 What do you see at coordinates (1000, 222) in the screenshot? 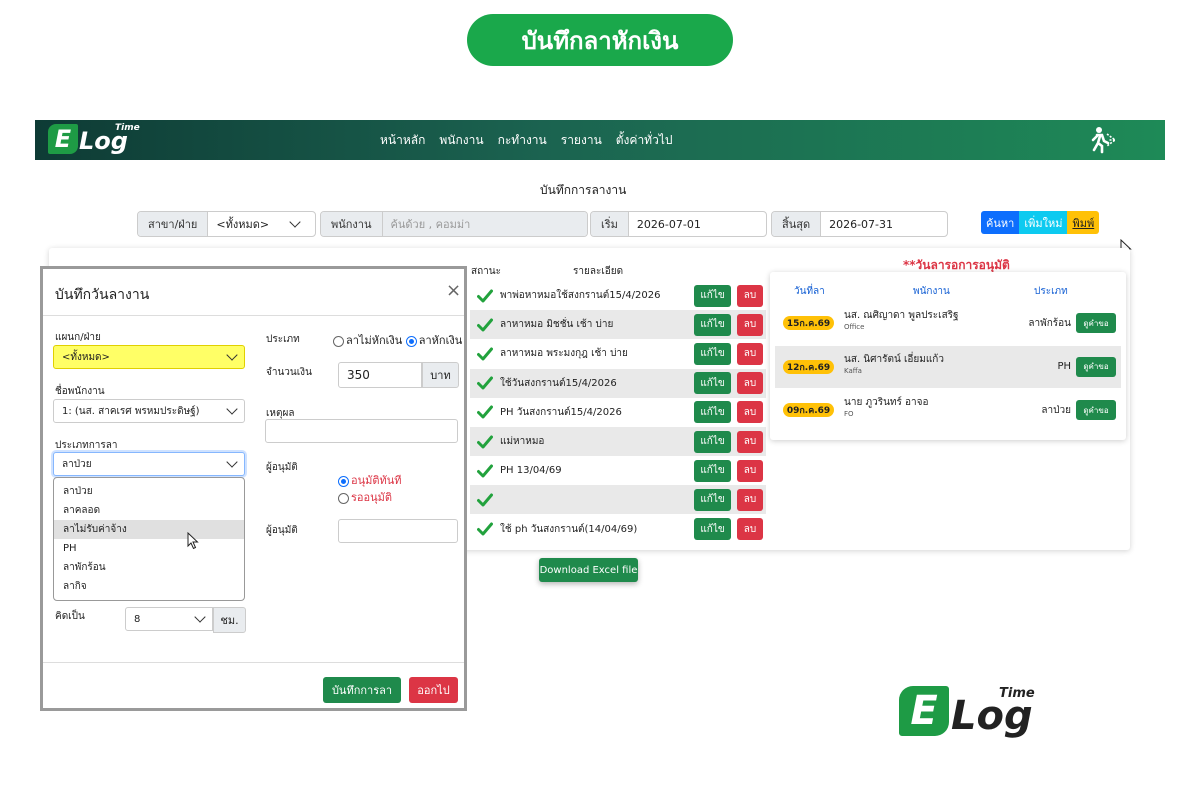
I see `search-button: ค้นหา` at bounding box center [1000, 222].